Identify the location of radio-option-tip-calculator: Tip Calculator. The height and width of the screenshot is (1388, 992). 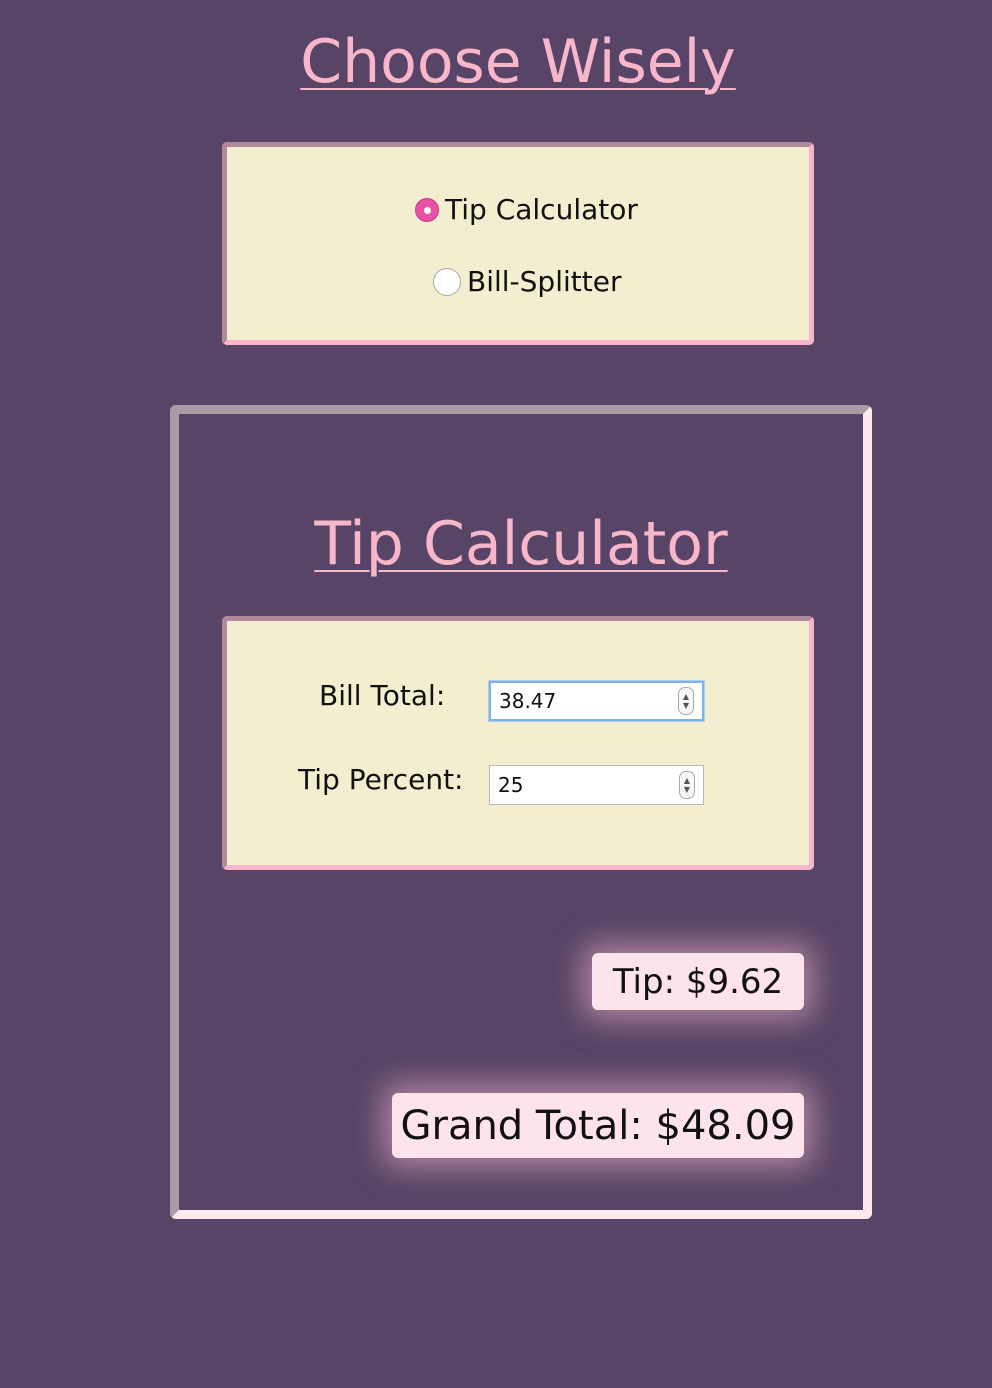
(526, 209).